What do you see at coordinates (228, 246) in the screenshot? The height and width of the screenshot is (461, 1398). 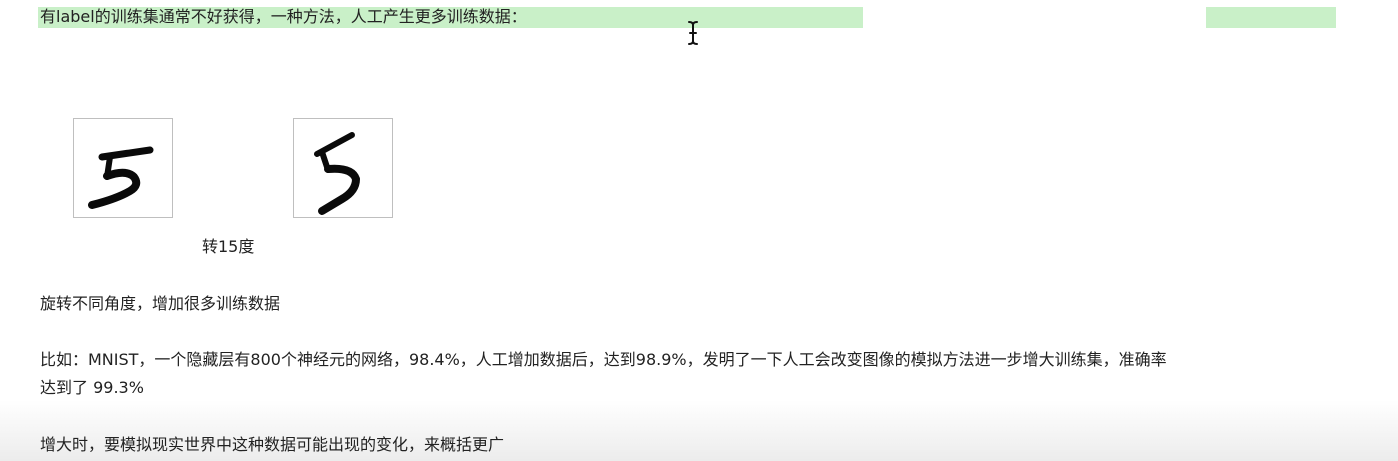 I see `rotation-caption: 转15度` at bounding box center [228, 246].